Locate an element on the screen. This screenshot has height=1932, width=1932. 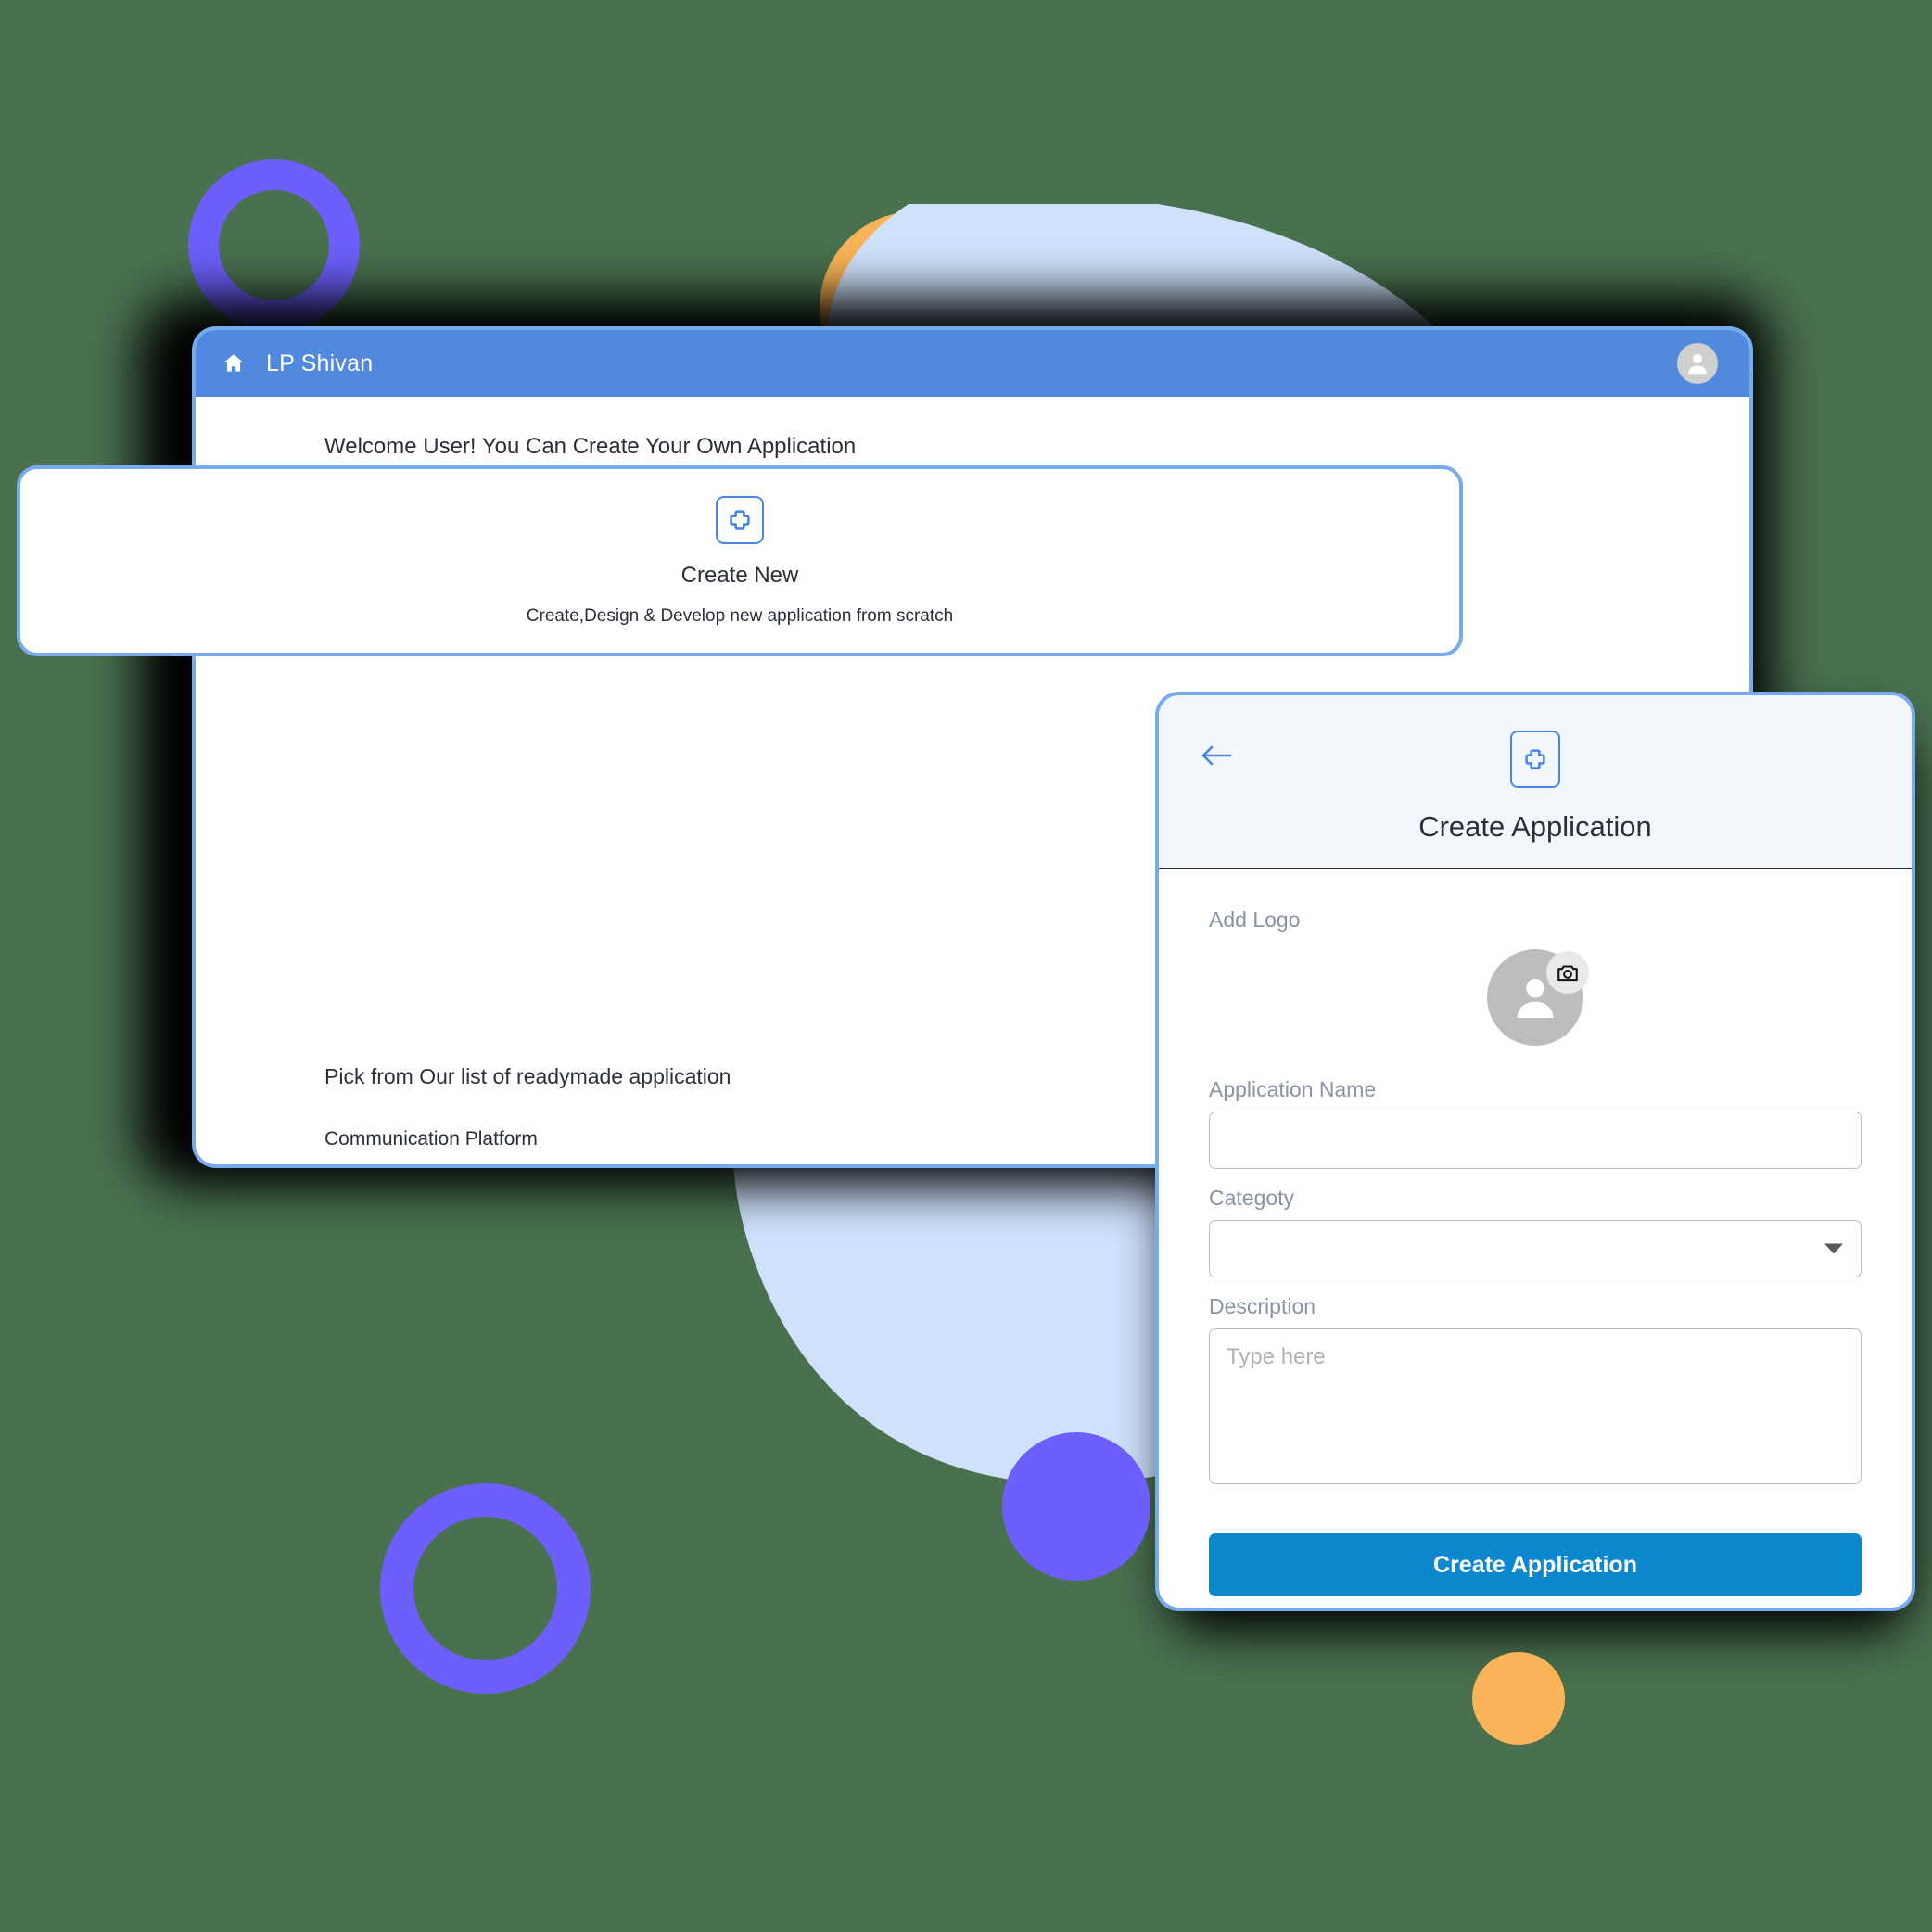
description-field-block: Description is located at coordinates (1535, 1391).